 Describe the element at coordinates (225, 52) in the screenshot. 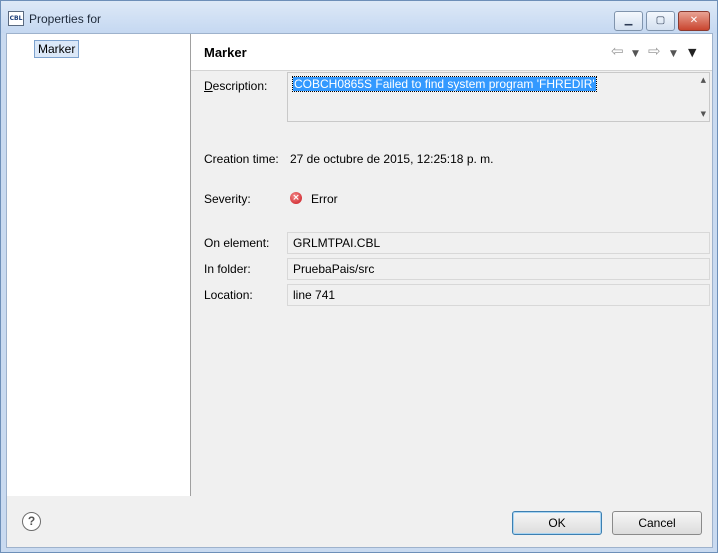

I see `page-title: Marker` at that location.